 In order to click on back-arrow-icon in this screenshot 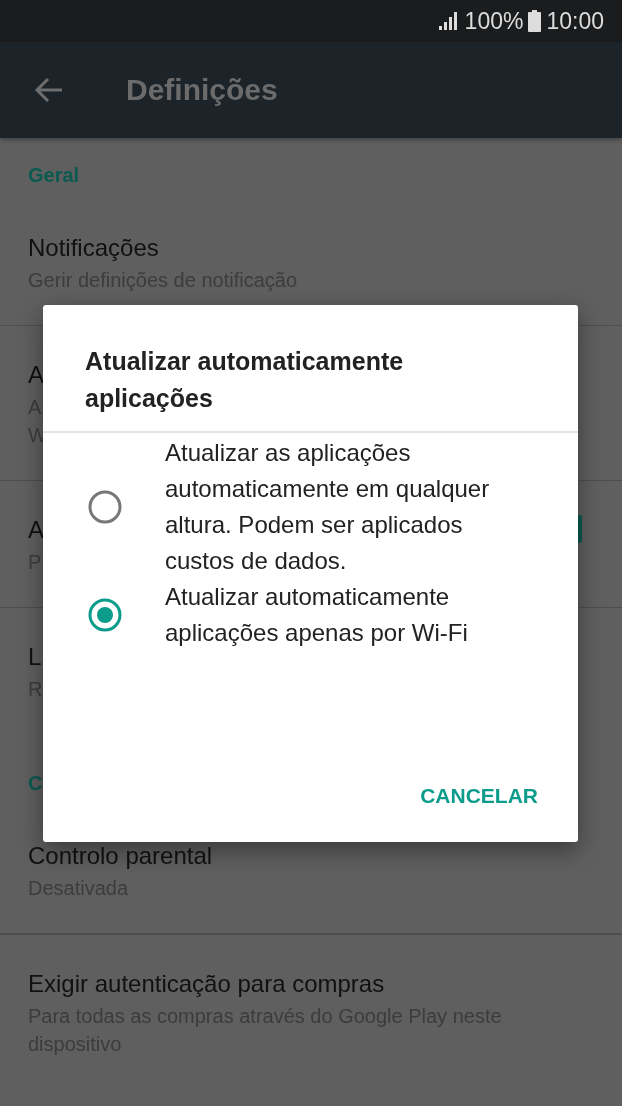, I will do `click(49, 90)`.